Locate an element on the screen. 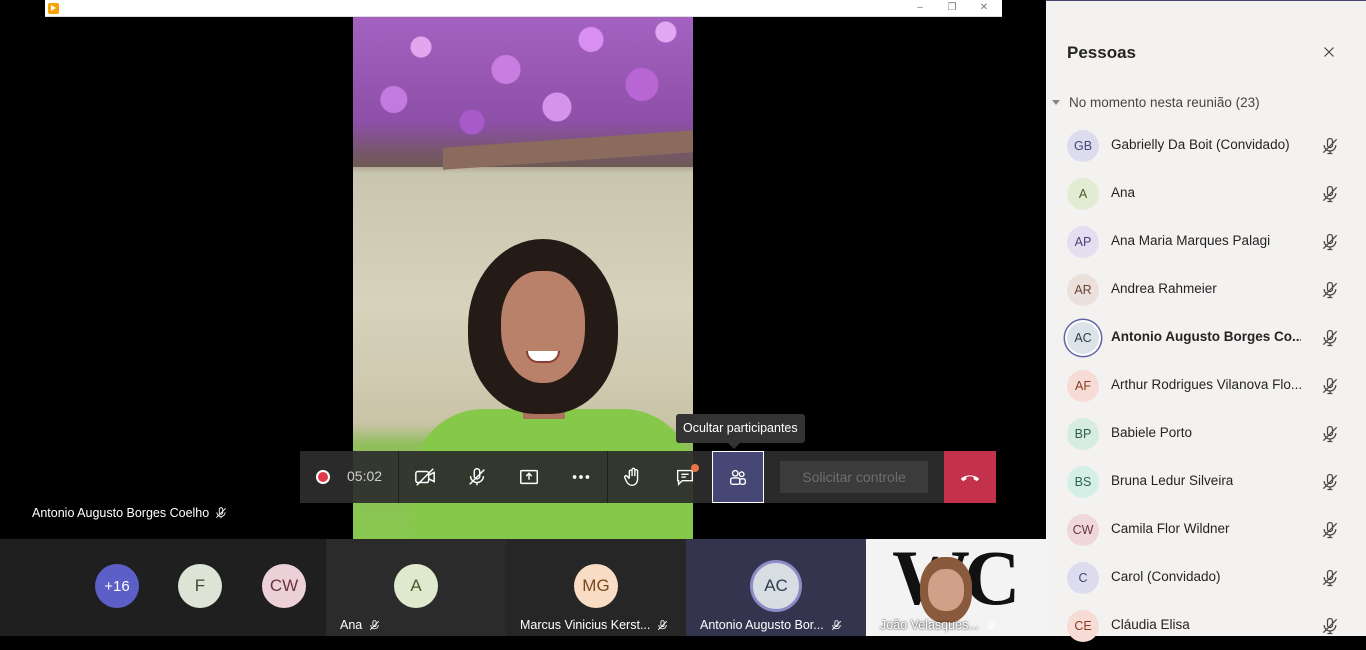 The width and height of the screenshot is (1366, 650). main-participant-label: Antonio Augusto Borges Coelho is located at coordinates (130, 513).